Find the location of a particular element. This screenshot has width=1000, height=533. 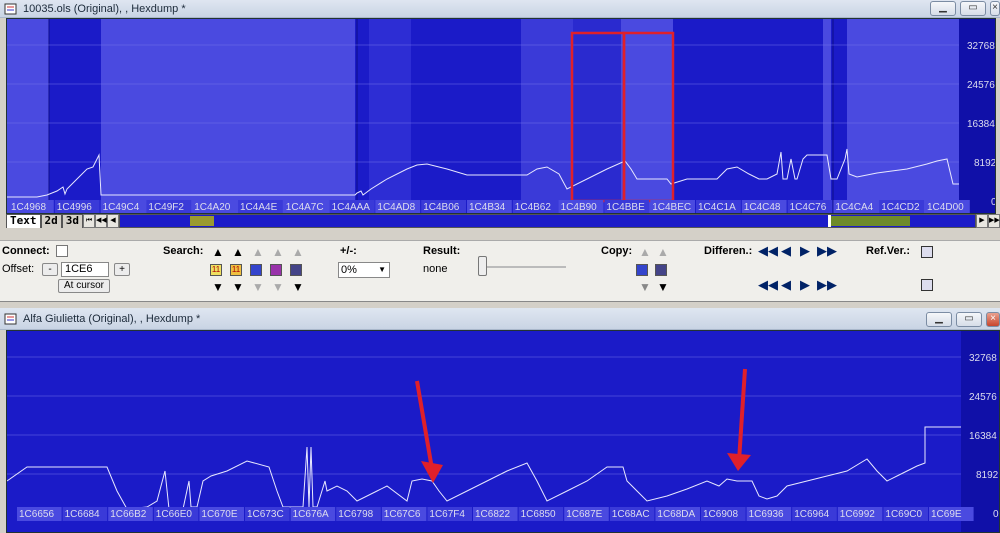

search-grid-icon is located at coordinates (296, 270).